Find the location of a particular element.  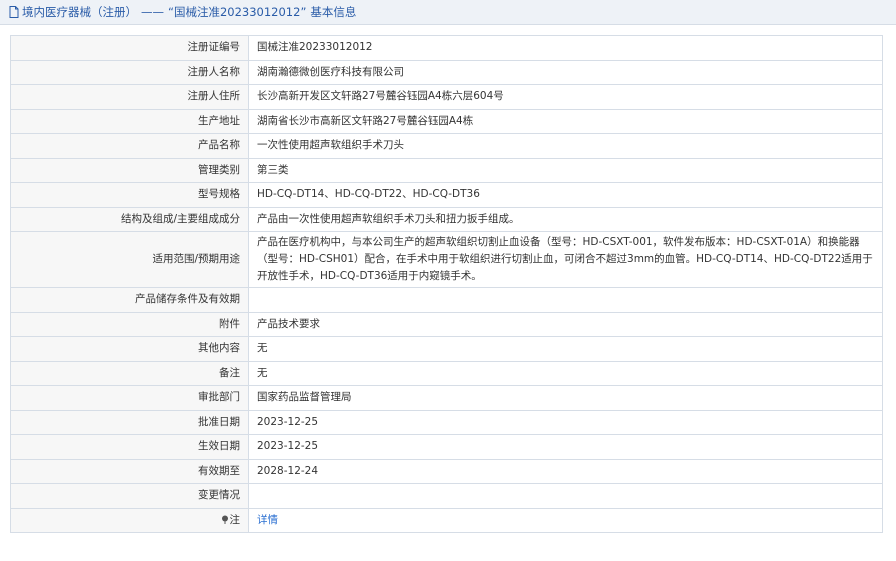

table-row: 注册证编号 国械注准20233012012 is located at coordinates (446, 48).